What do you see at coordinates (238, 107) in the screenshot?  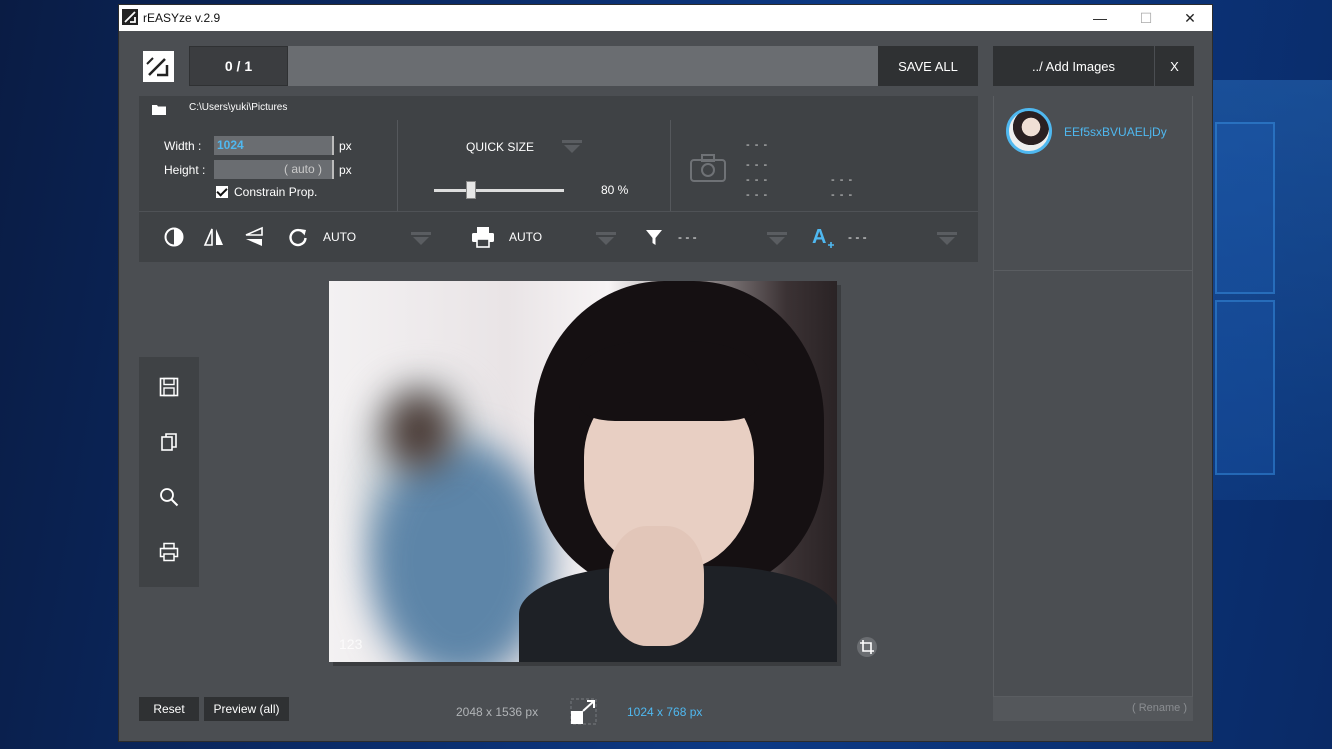 I see `current-path: C:\Users\yuki\Pictures` at bounding box center [238, 107].